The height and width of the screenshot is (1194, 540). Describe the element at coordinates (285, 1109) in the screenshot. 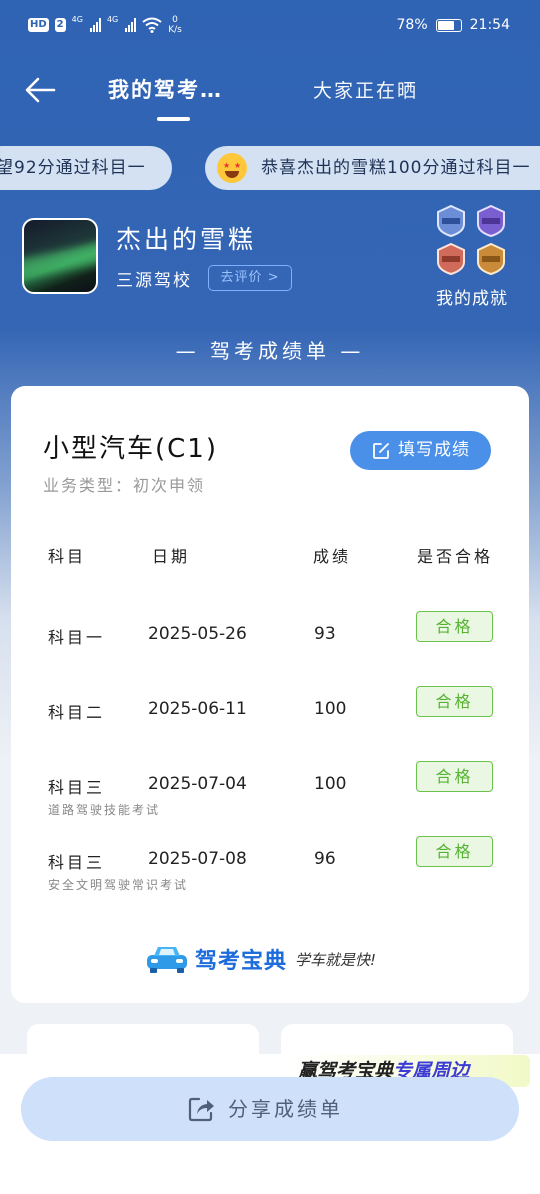

I see `share-label: 分享成绩单` at that location.